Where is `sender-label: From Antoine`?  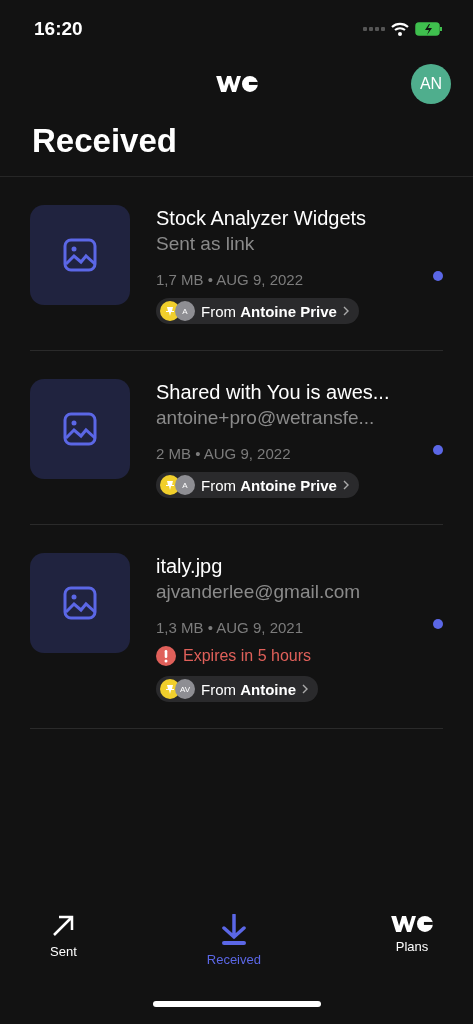 sender-label: From Antoine is located at coordinates (248, 689).